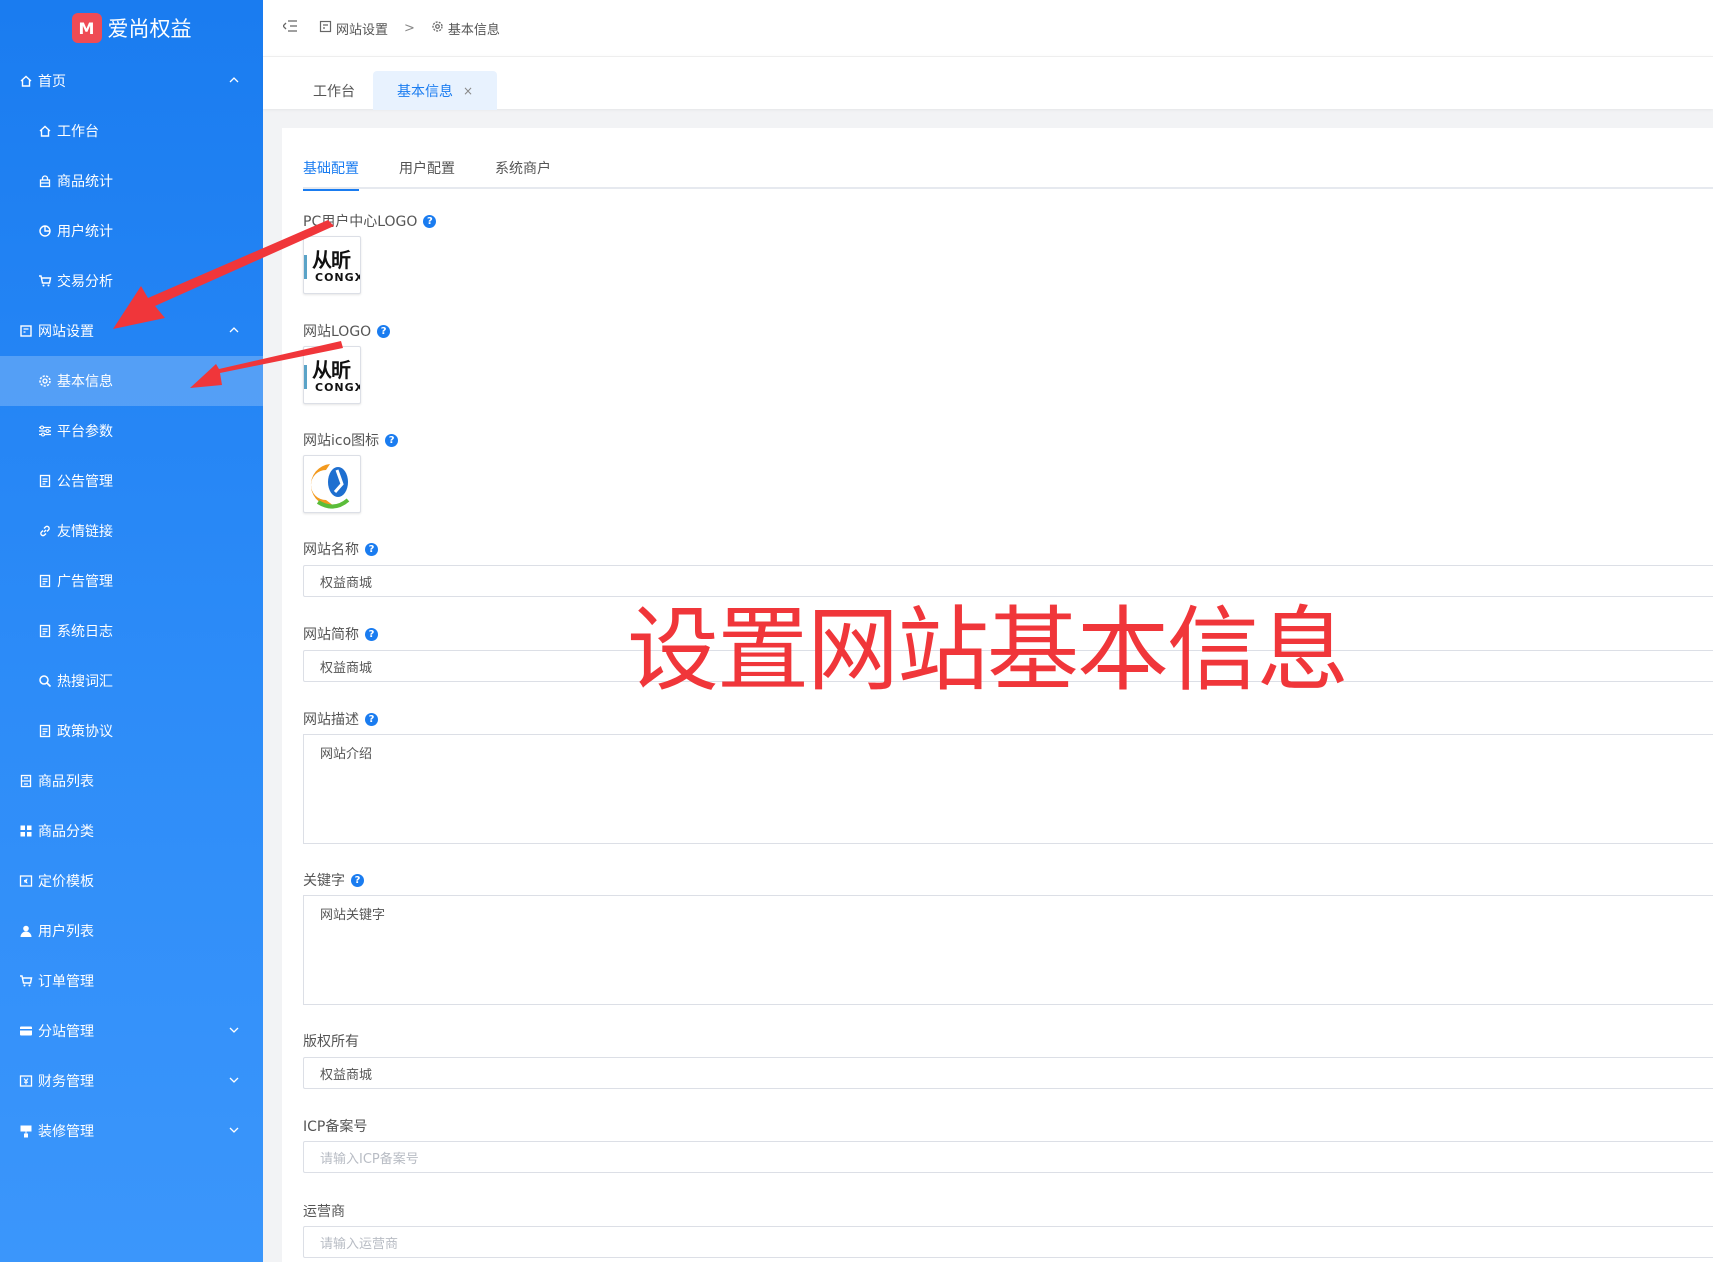 Image resolution: width=1713 pixels, height=1262 pixels. I want to click on site-desc-label-text: 网站描述, so click(331, 720).